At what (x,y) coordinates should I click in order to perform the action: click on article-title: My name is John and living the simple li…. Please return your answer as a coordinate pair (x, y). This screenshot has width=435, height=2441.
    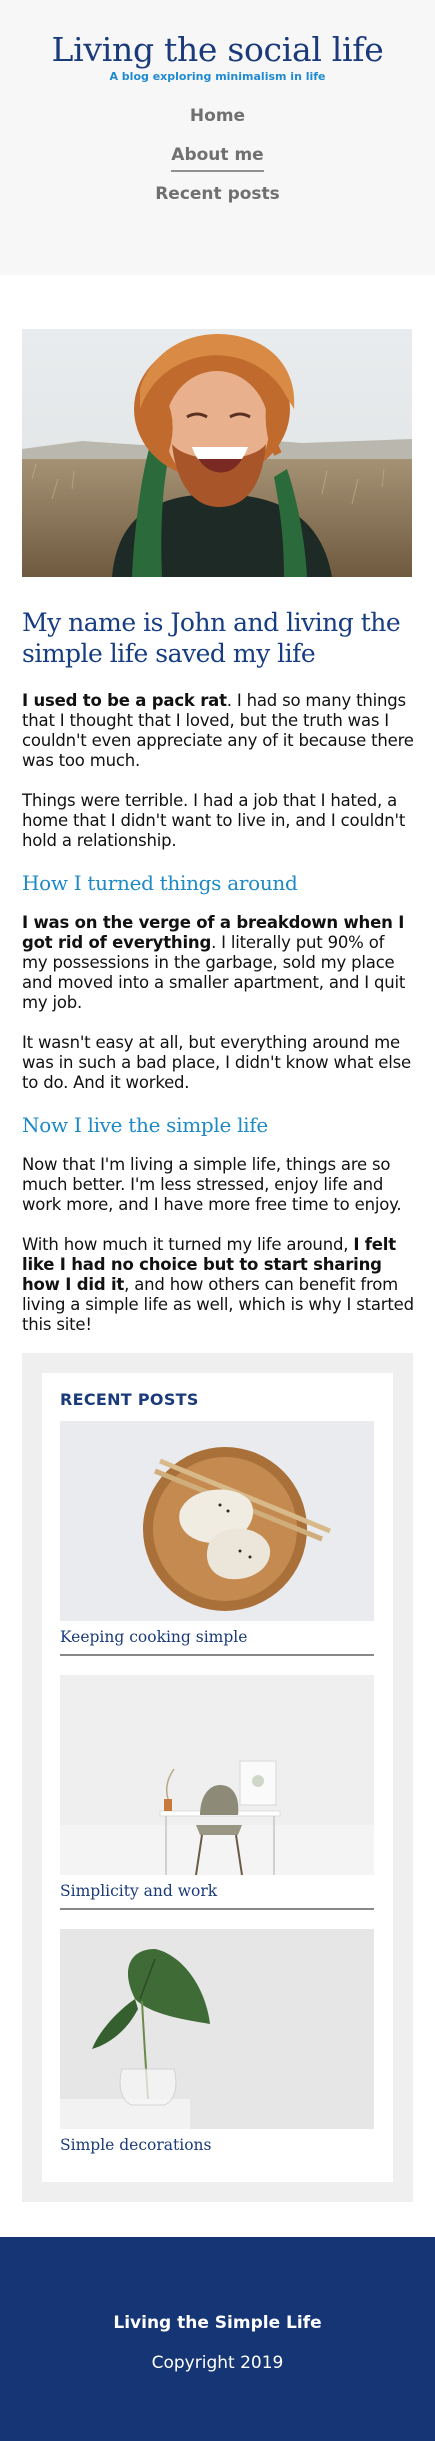
    Looking at the image, I should click on (211, 638).